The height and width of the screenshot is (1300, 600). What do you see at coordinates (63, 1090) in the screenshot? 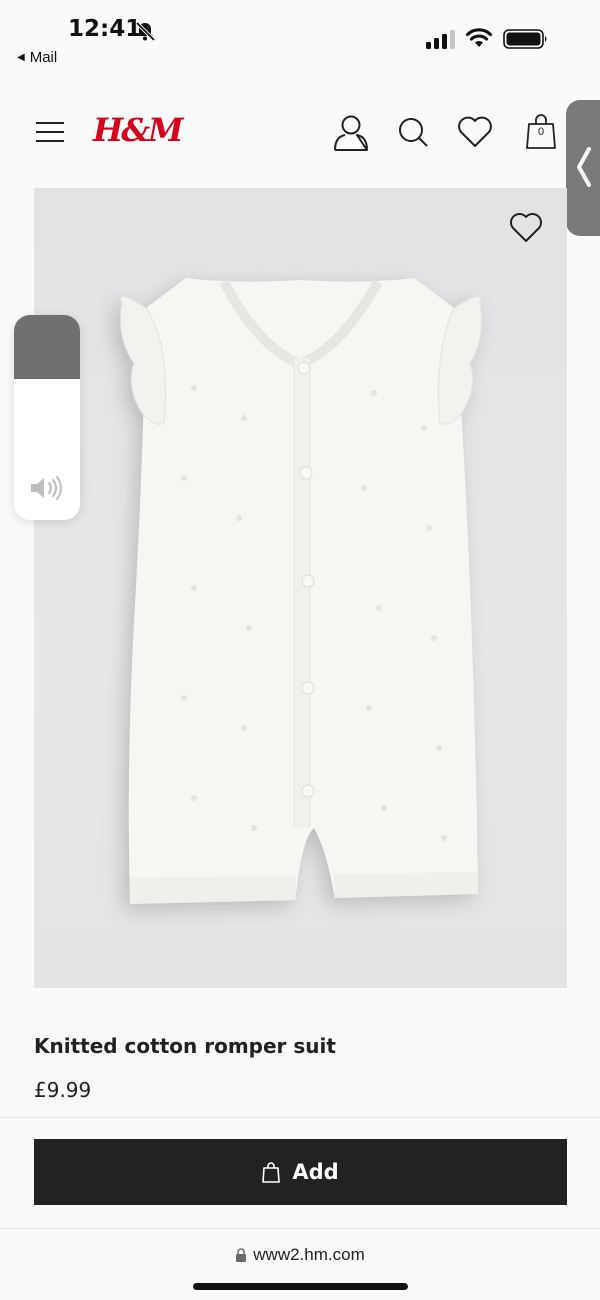
I see `product-price: £9.99` at bounding box center [63, 1090].